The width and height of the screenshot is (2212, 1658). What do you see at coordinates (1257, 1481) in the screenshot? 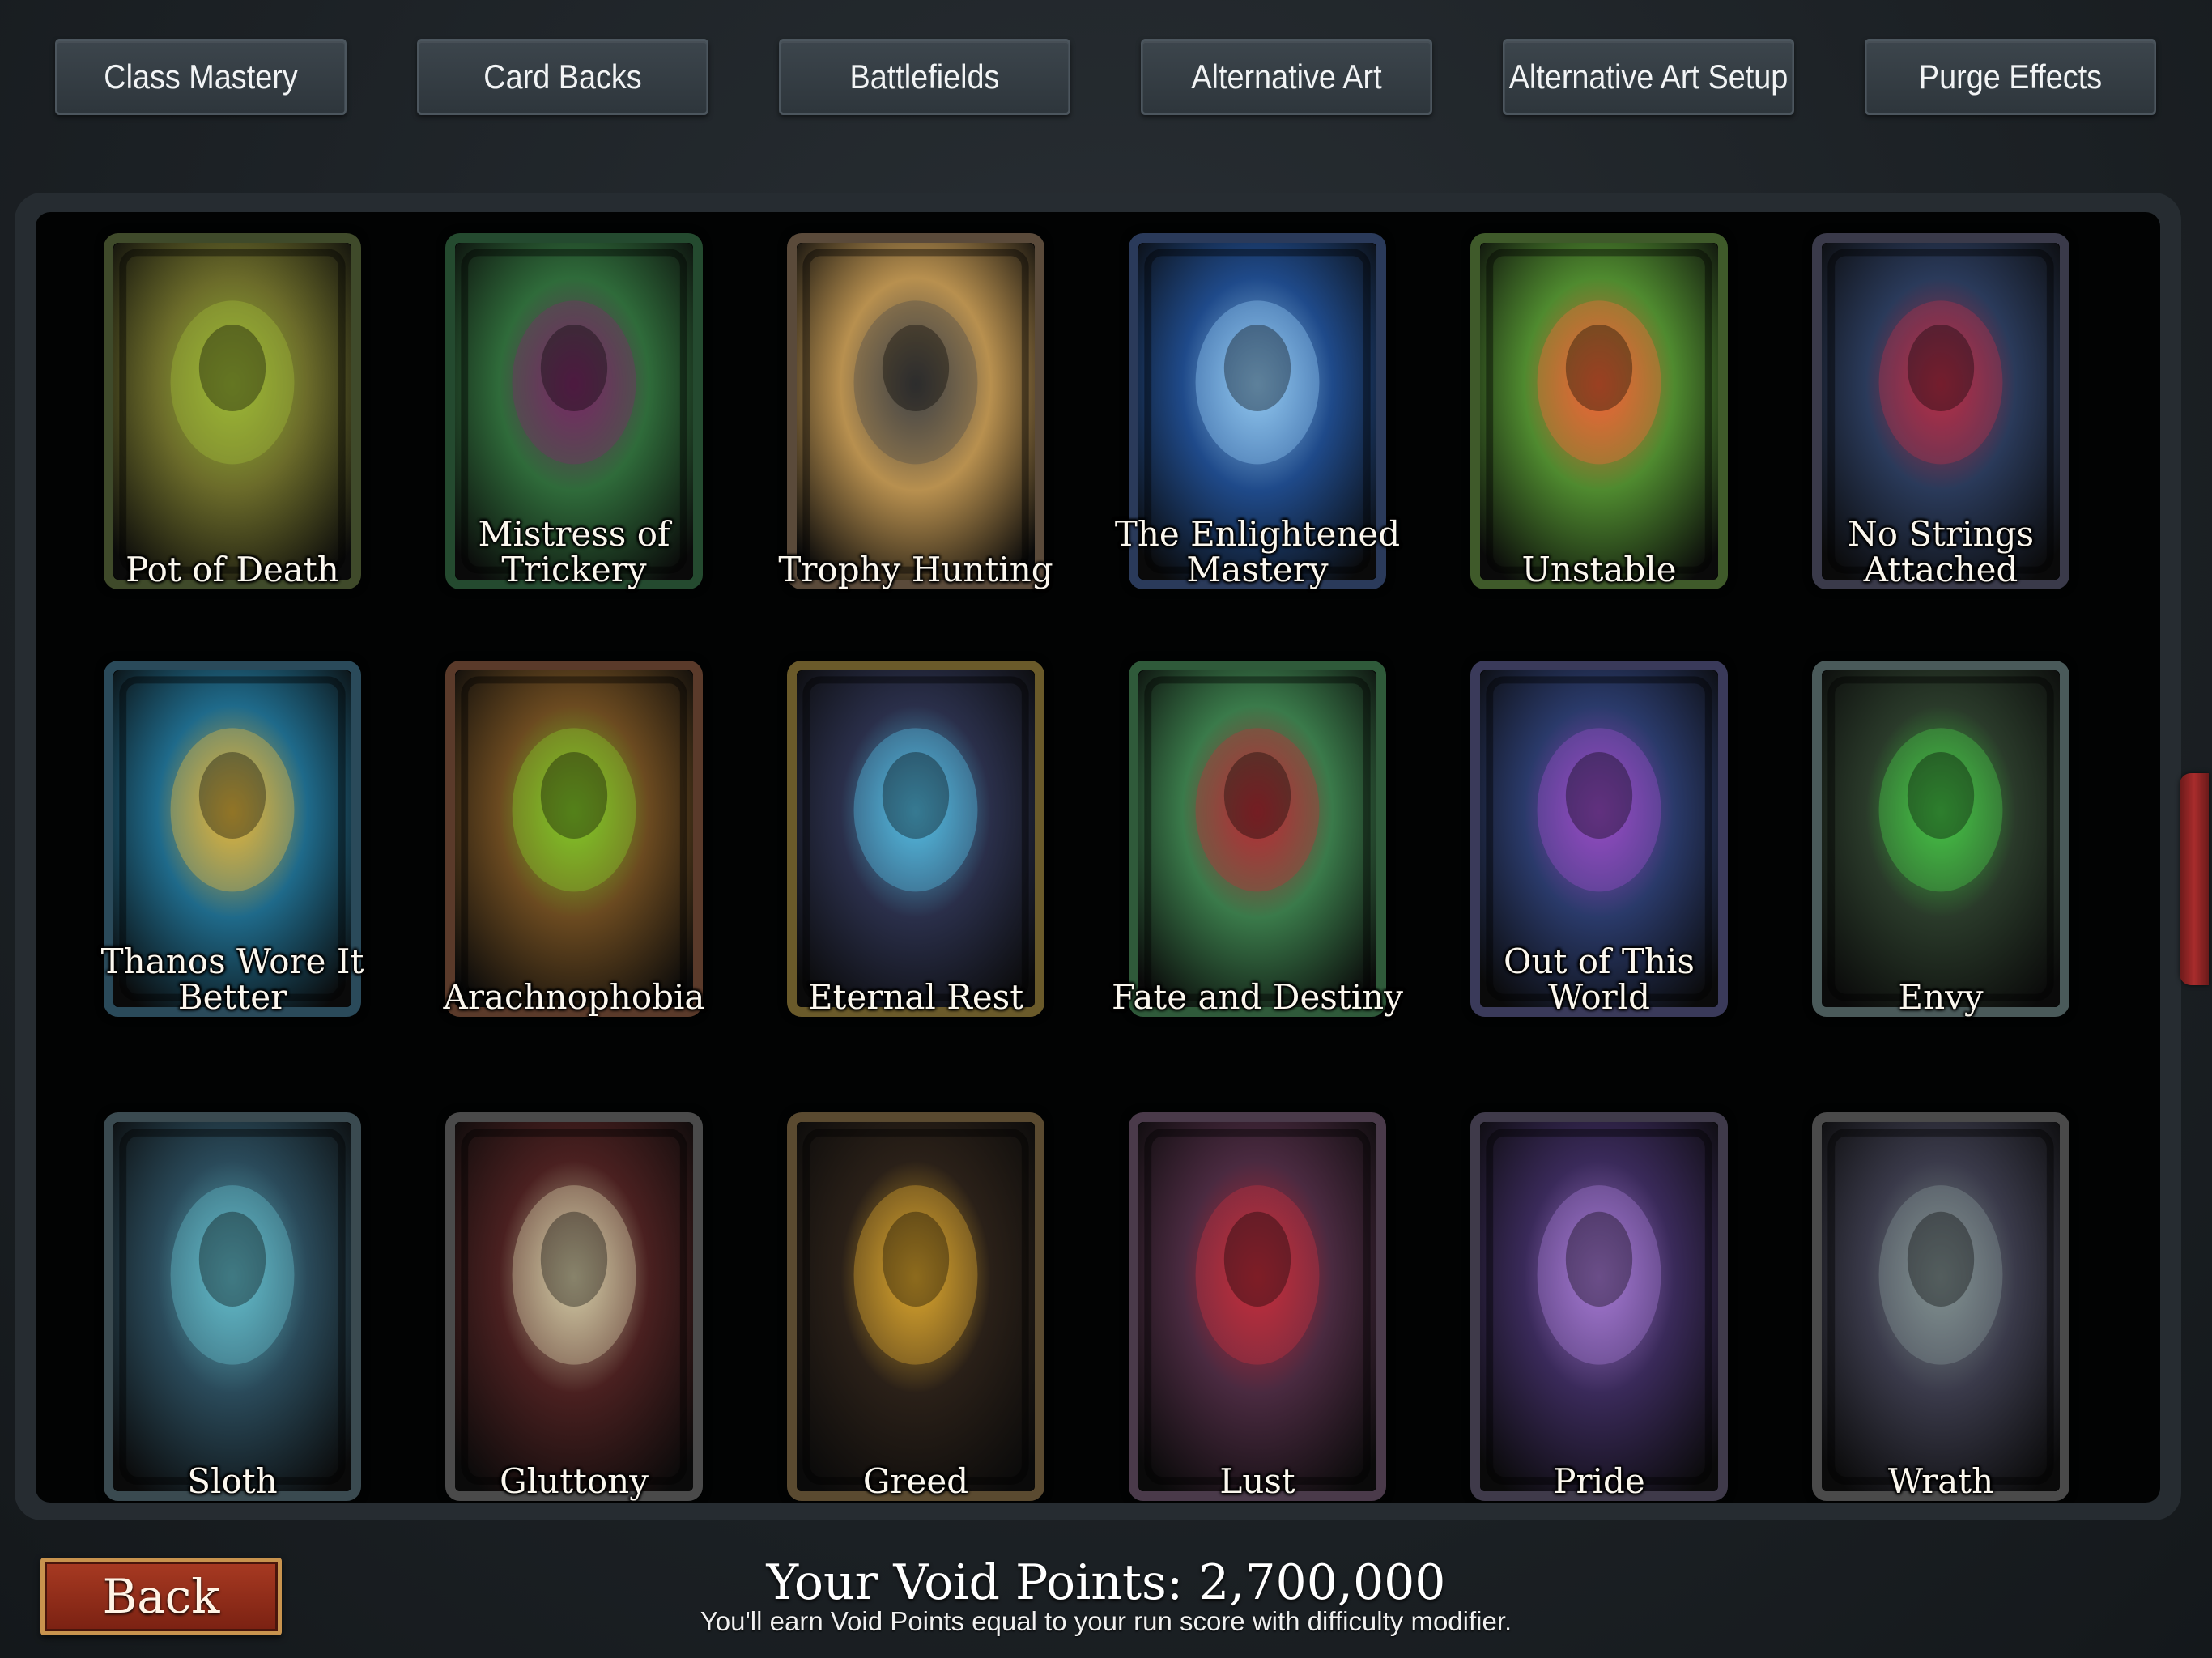
I see `card-back-name: Lust` at bounding box center [1257, 1481].